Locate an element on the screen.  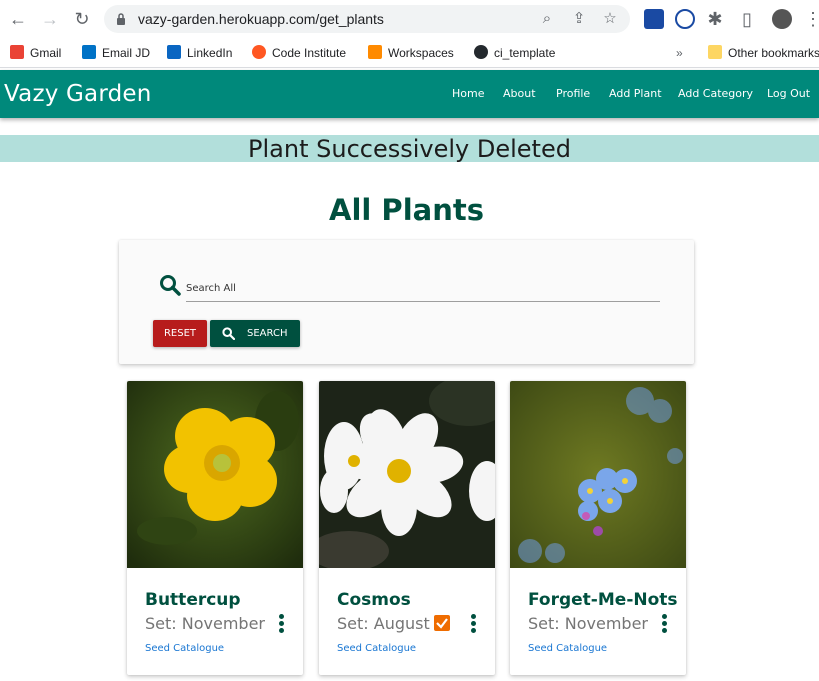
lock-icon is located at coordinates (121, 19).